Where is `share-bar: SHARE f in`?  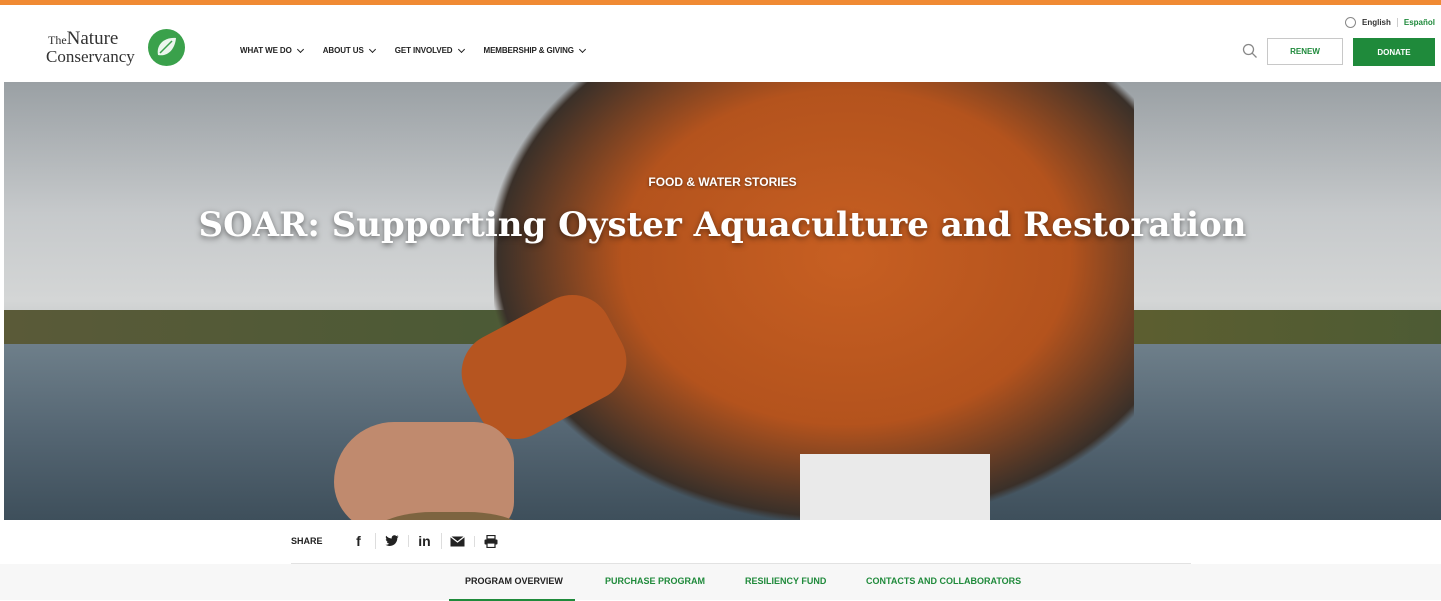
share-bar: SHARE f in is located at coordinates (399, 541).